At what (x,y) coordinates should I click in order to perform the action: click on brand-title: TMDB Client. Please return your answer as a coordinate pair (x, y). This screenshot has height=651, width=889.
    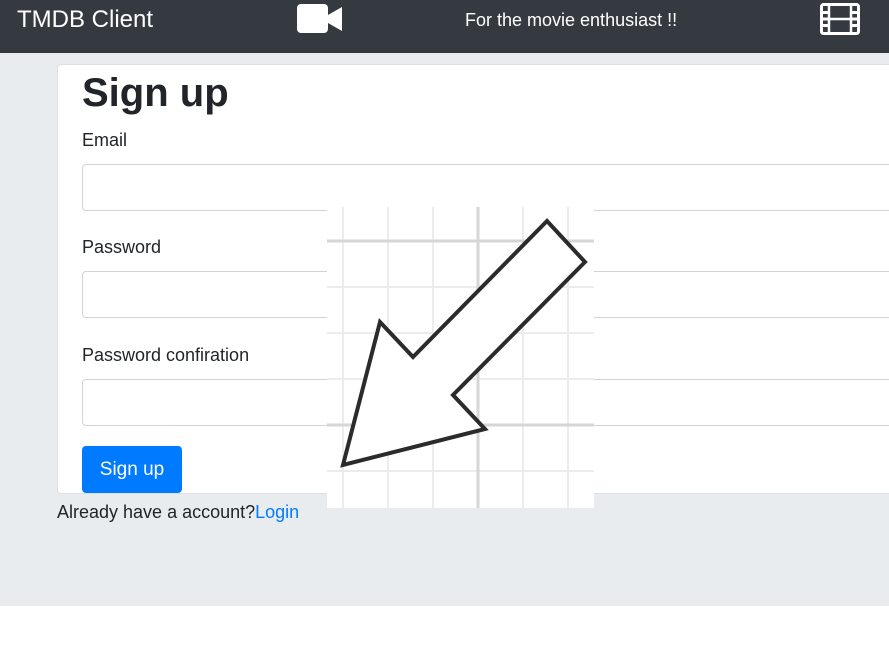
    Looking at the image, I should click on (85, 20).